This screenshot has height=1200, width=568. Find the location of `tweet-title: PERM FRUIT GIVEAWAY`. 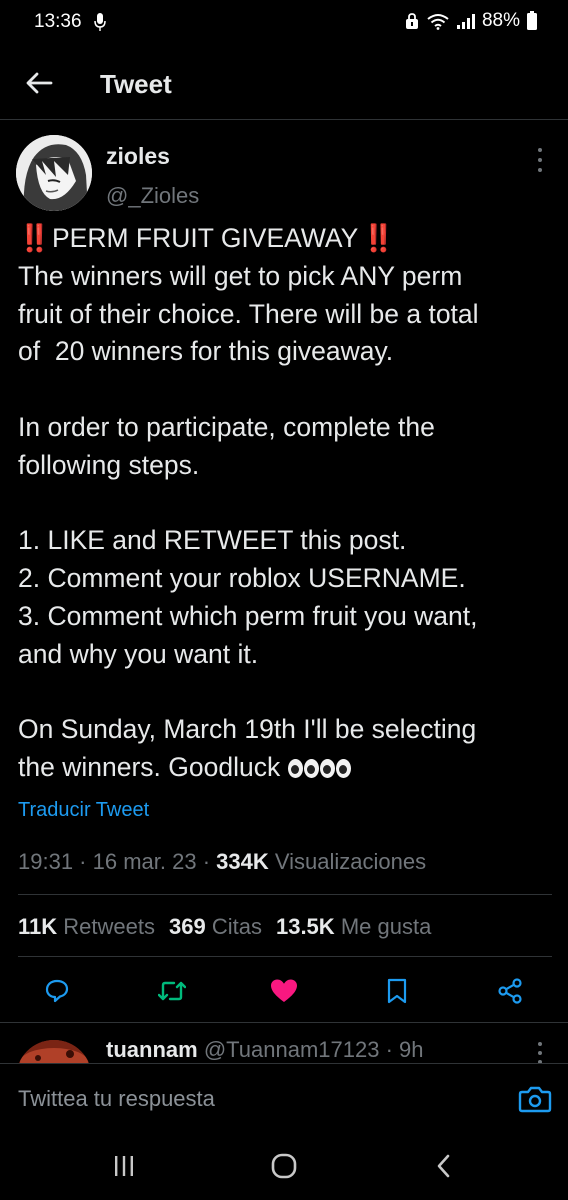

tweet-title: PERM FRUIT GIVEAWAY is located at coordinates (205, 238).